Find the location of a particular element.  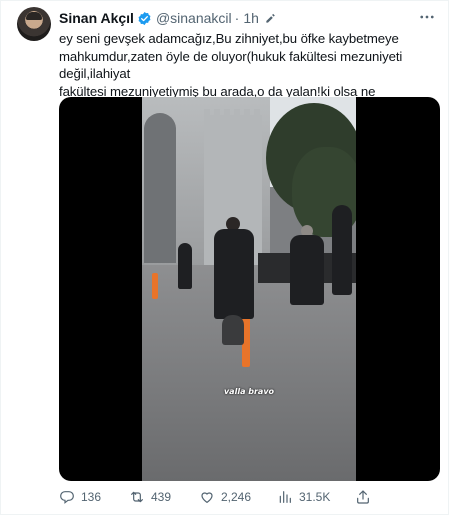

share-button is located at coordinates (366, 497).